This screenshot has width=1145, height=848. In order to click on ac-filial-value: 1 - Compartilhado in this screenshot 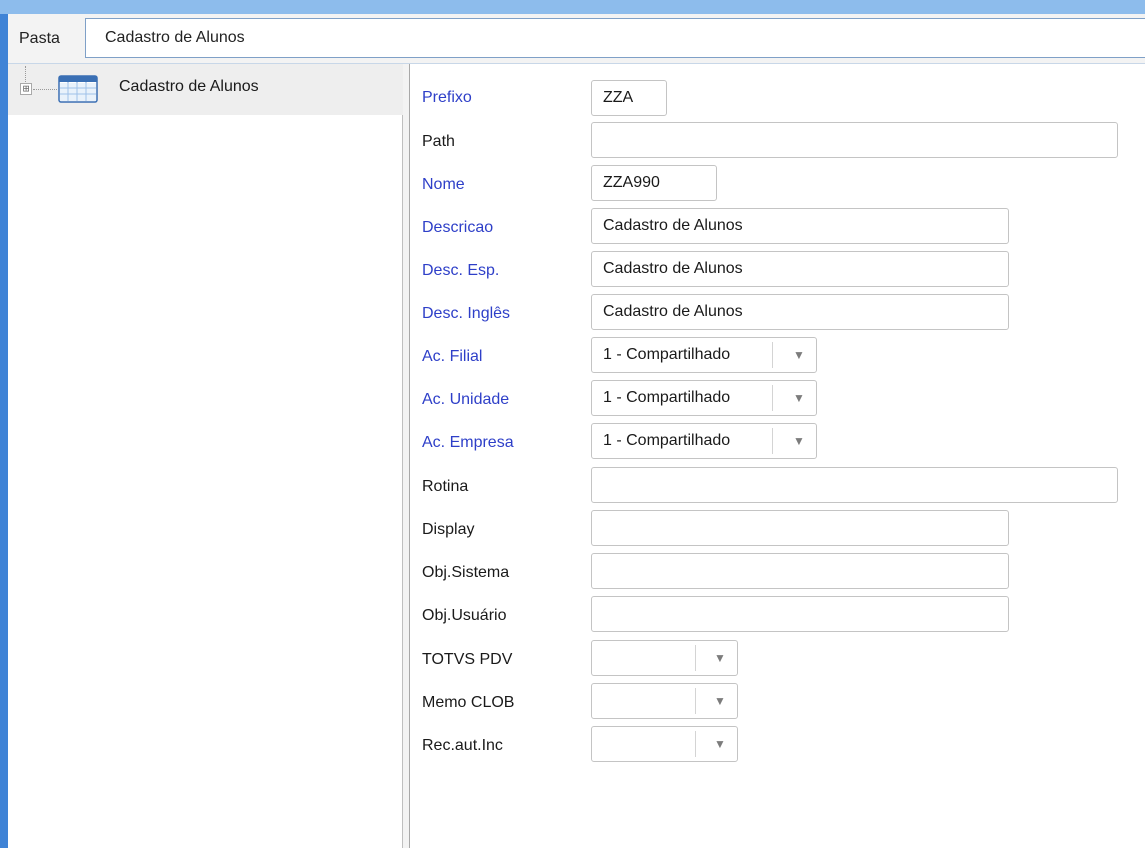, I will do `click(667, 354)`.